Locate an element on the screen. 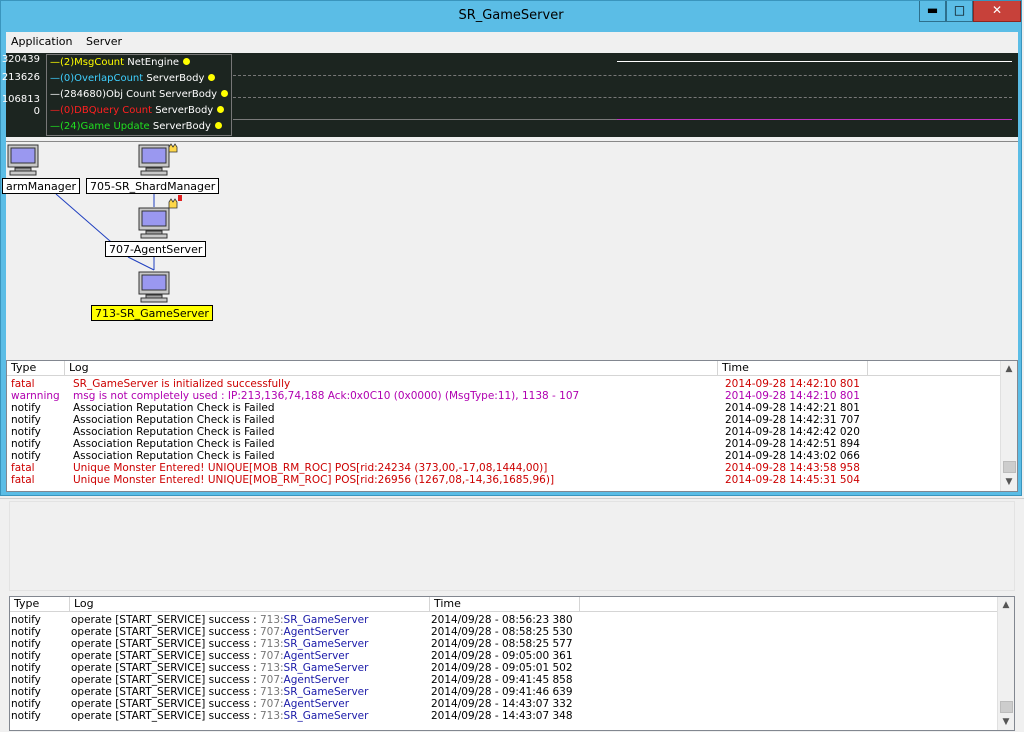  log-time: 2014-09-28 14:45:31 504 is located at coordinates (792, 480).